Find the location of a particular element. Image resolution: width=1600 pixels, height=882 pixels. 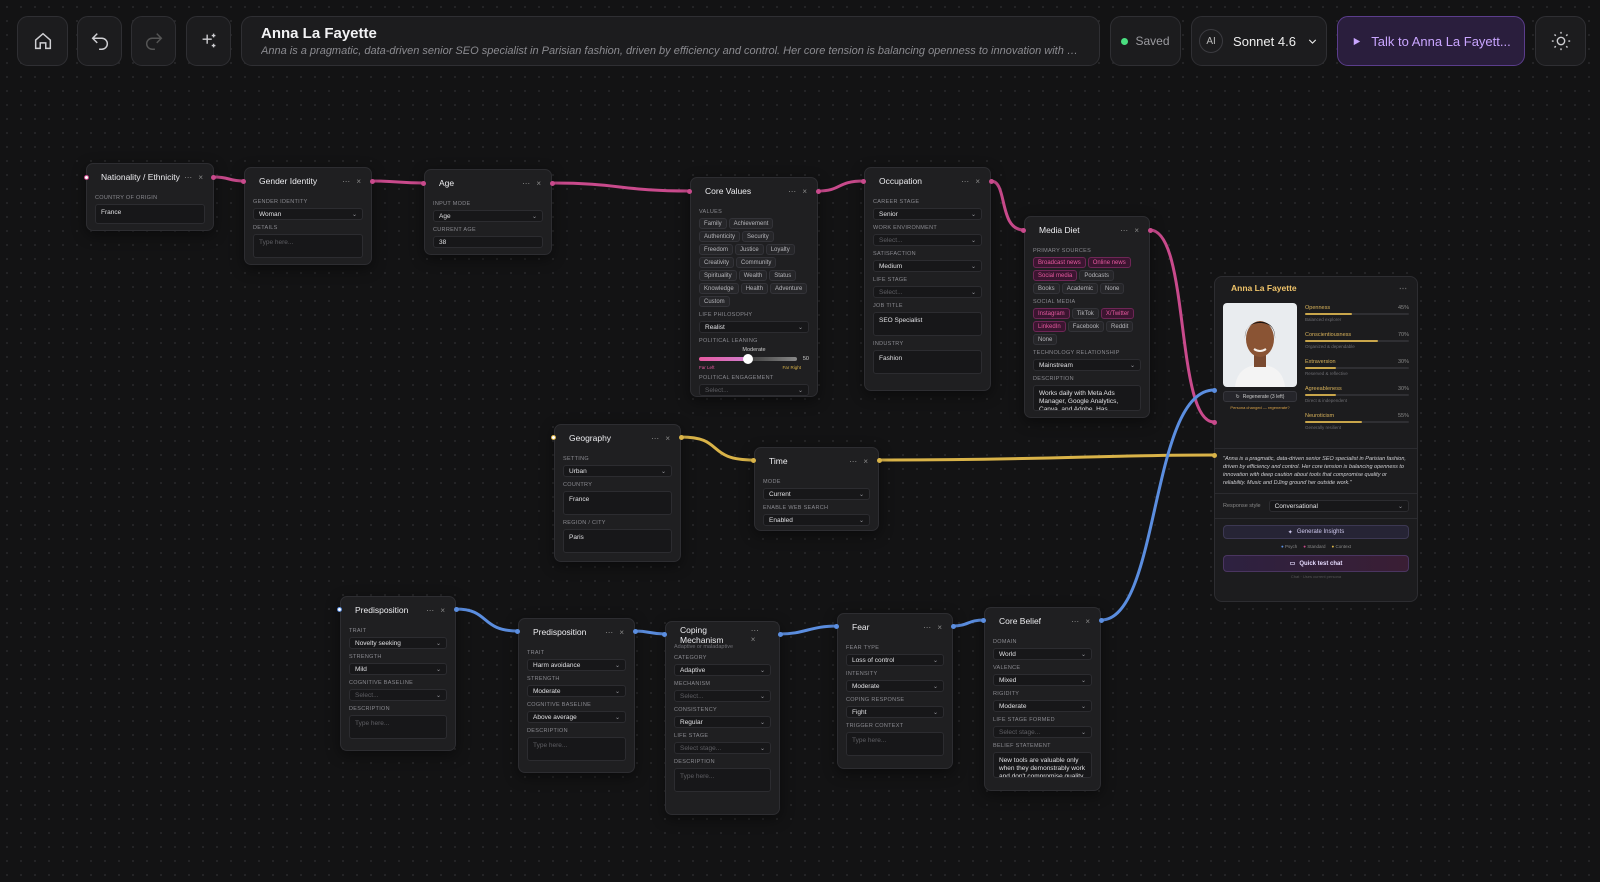

consistency-select: Regular ⌄ is located at coordinates (722, 722).